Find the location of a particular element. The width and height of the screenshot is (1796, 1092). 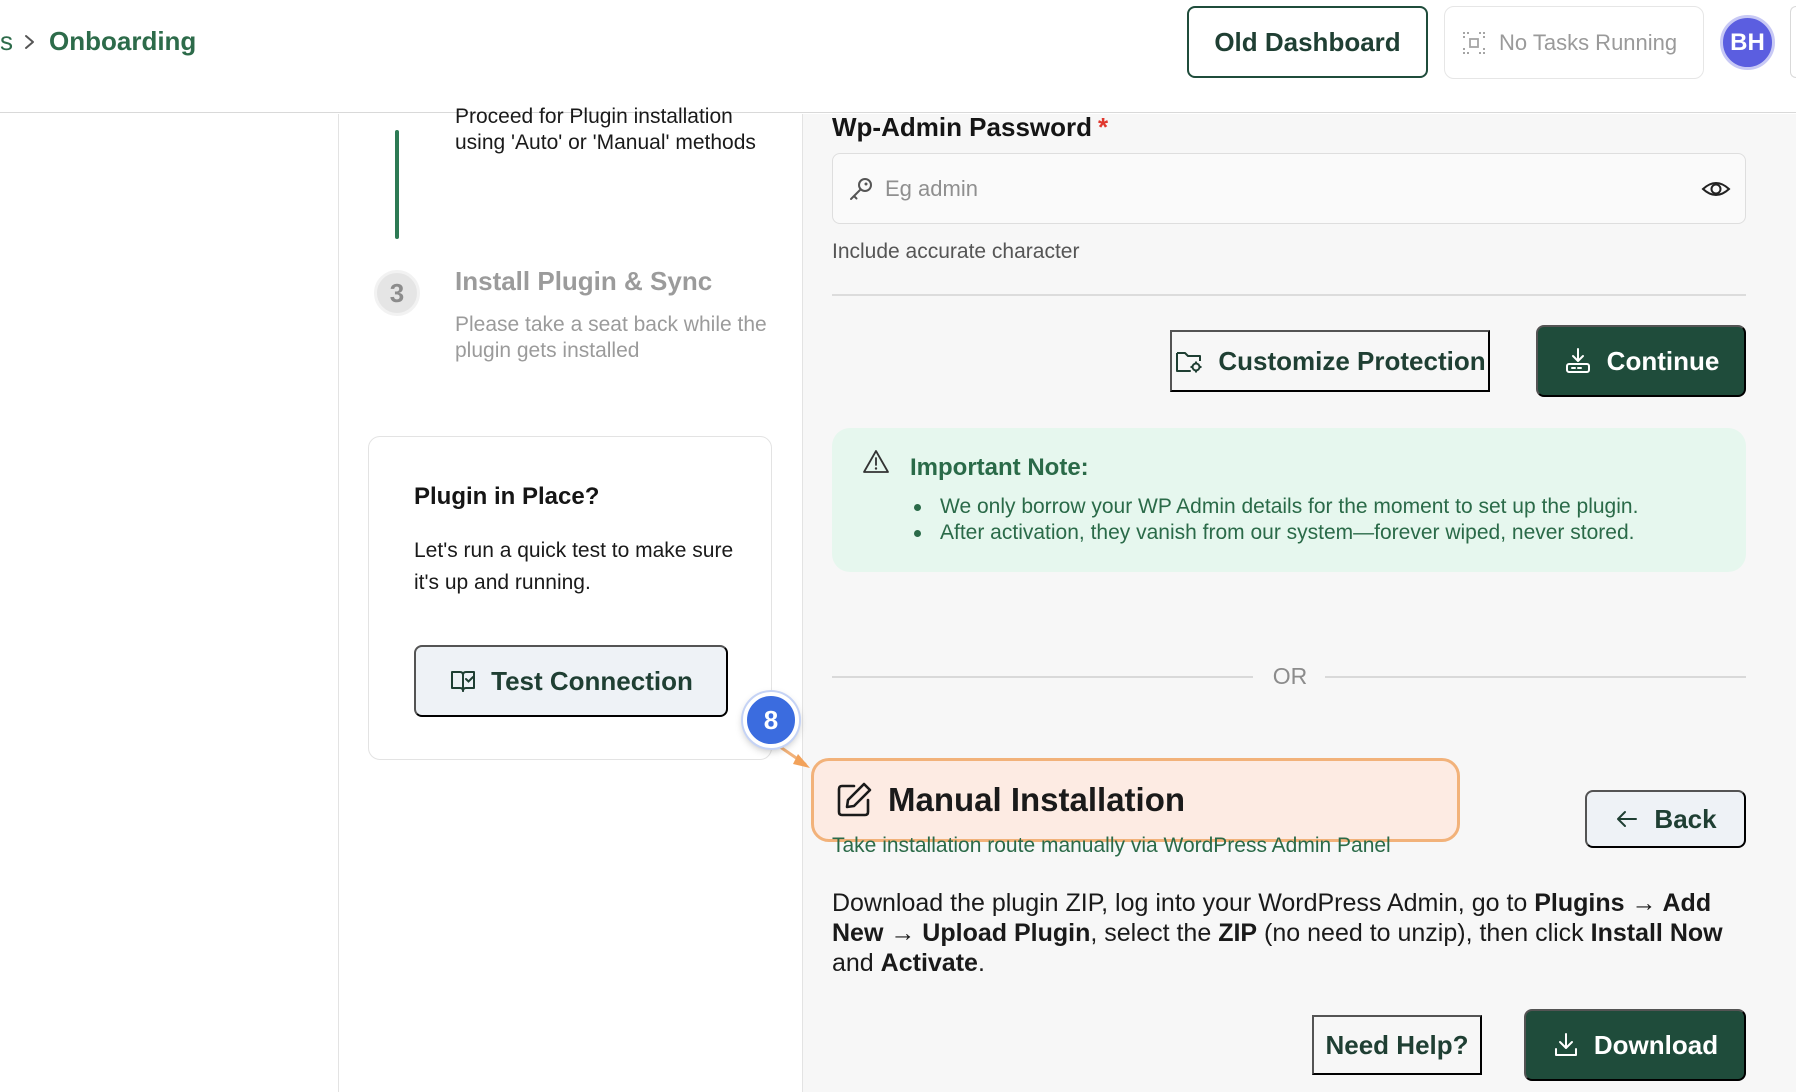

breadcrumb-previous: s is located at coordinates (6, 41).